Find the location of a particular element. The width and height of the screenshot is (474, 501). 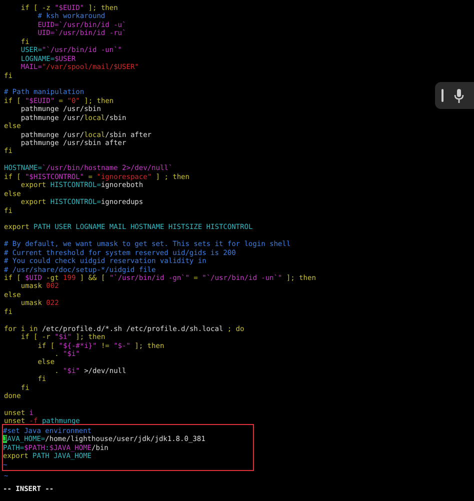

text-cursor-icon is located at coordinates (442, 95).